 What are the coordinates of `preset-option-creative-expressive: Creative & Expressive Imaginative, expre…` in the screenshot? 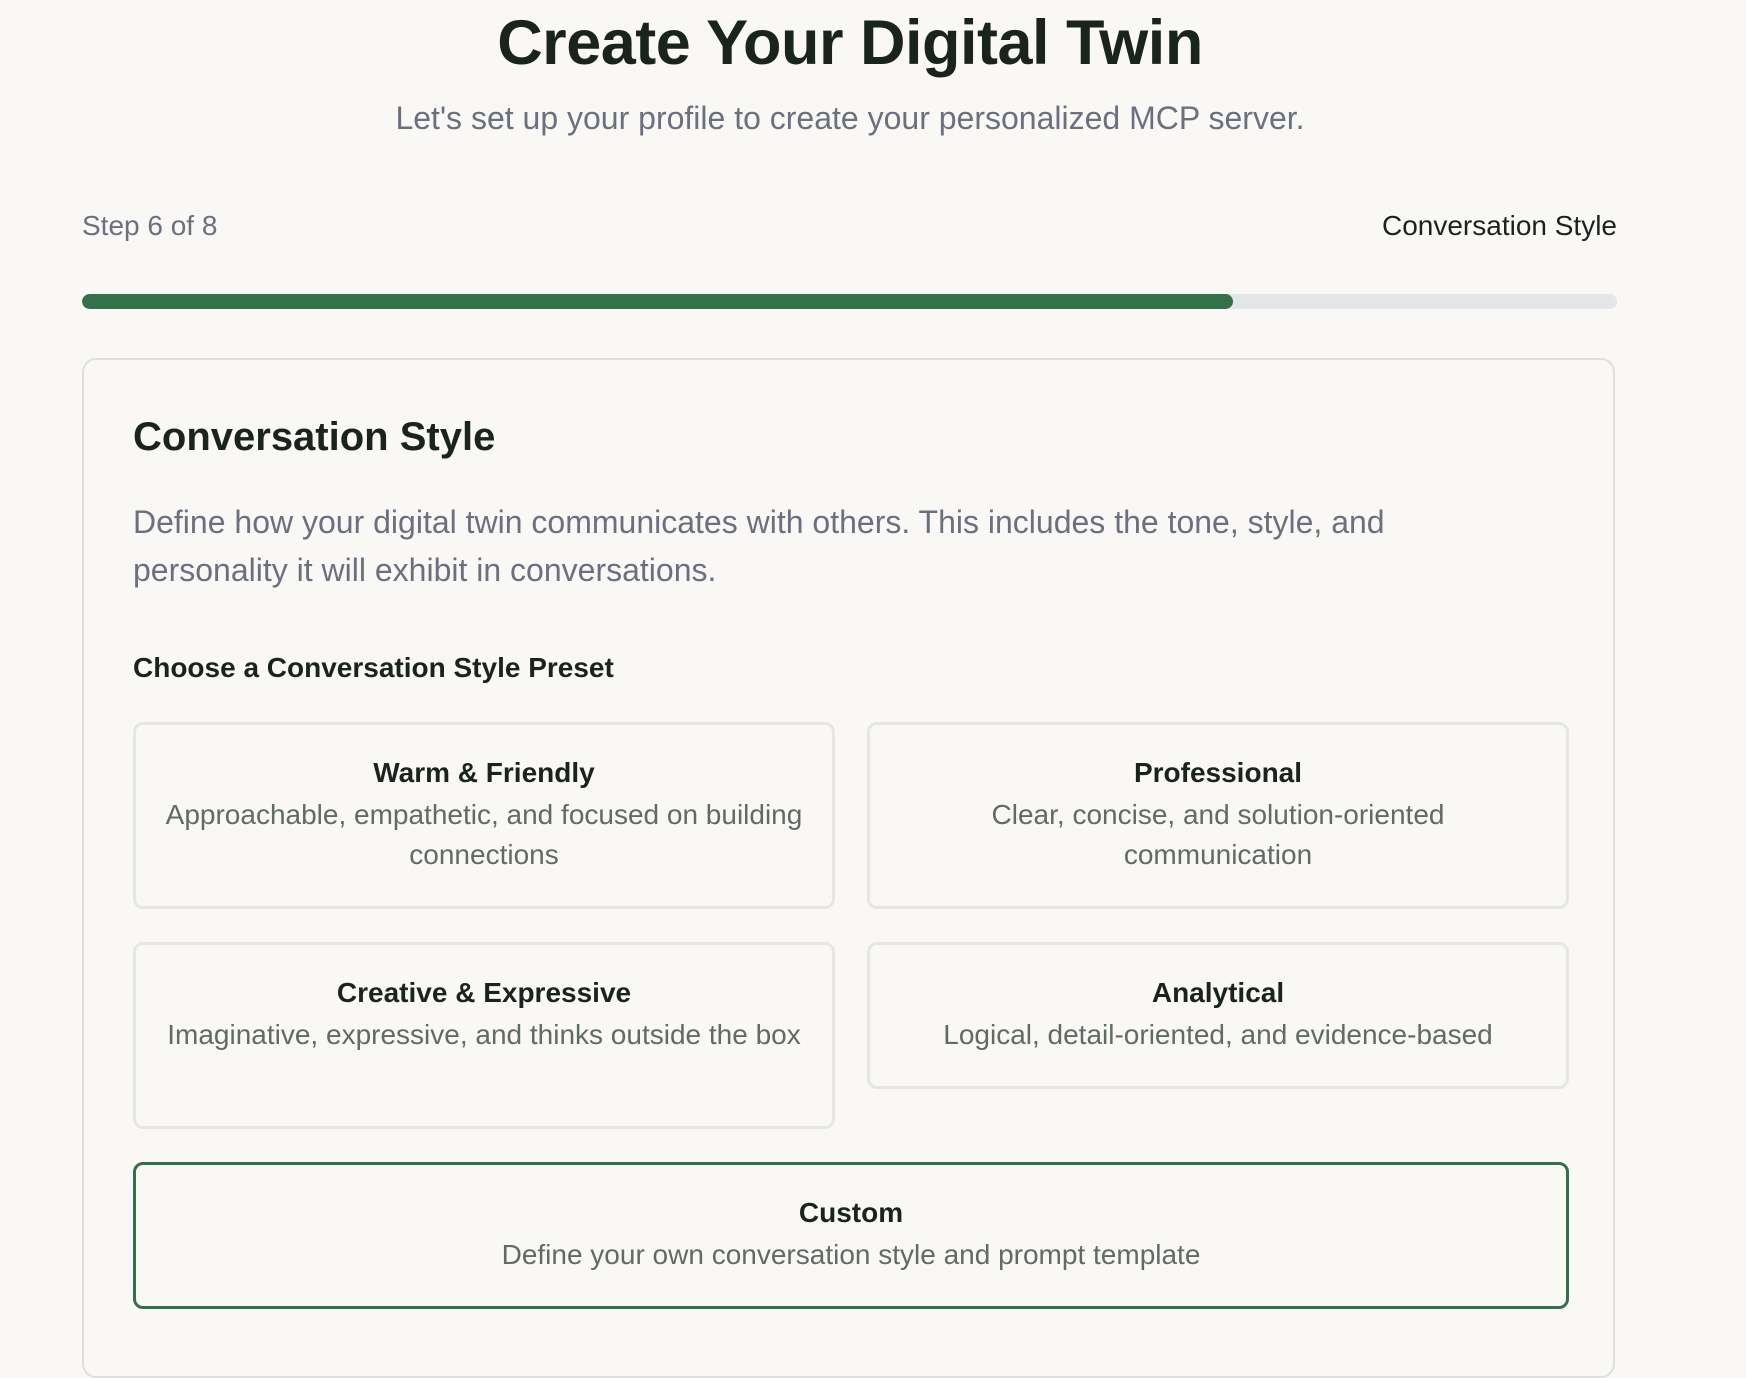 It's located at (484, 1035).